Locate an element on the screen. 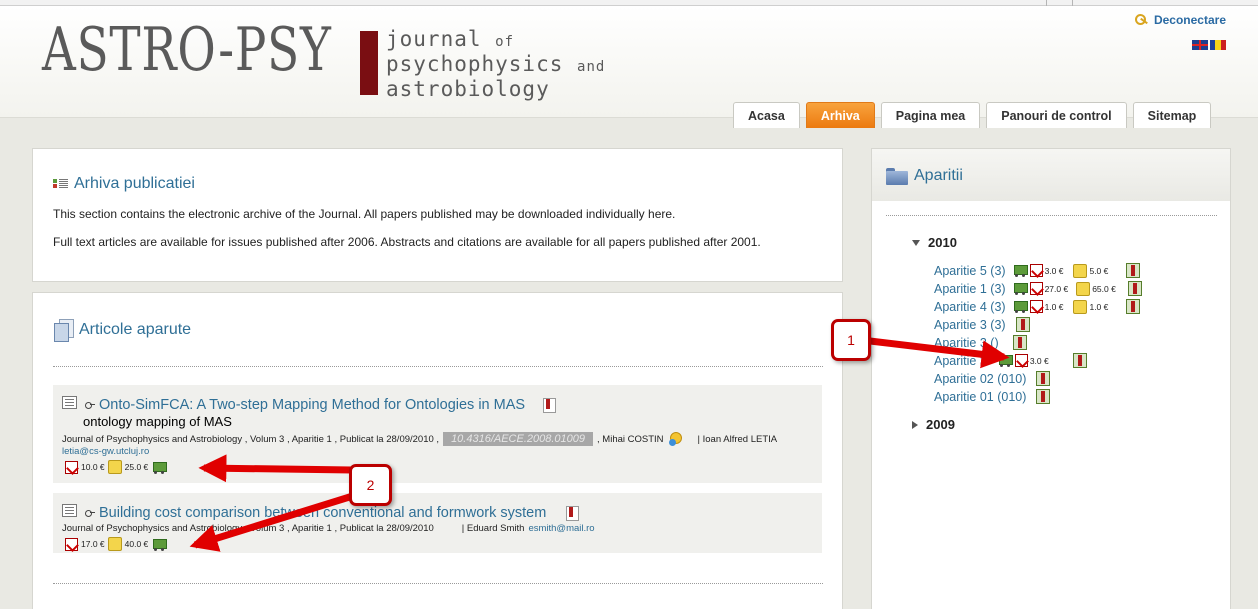 The width and height of the screenshot is (1258, 609). sidebar-title: Aparitii is located at coordinates (938, 175).